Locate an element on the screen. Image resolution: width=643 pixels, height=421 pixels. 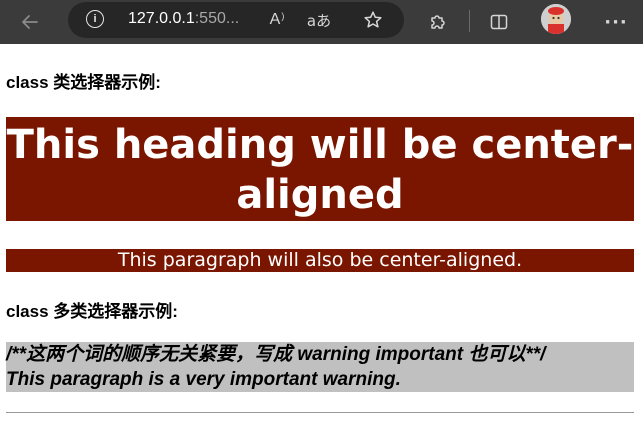
horizontal-rule is located at coordinates (320, 412).